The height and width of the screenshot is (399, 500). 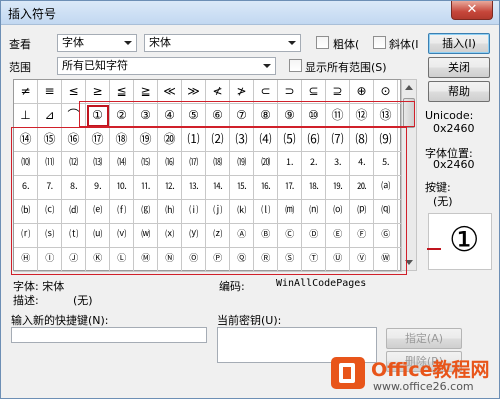 I want to click on symbol-cell: ⒫, so click(x=362, y=212).